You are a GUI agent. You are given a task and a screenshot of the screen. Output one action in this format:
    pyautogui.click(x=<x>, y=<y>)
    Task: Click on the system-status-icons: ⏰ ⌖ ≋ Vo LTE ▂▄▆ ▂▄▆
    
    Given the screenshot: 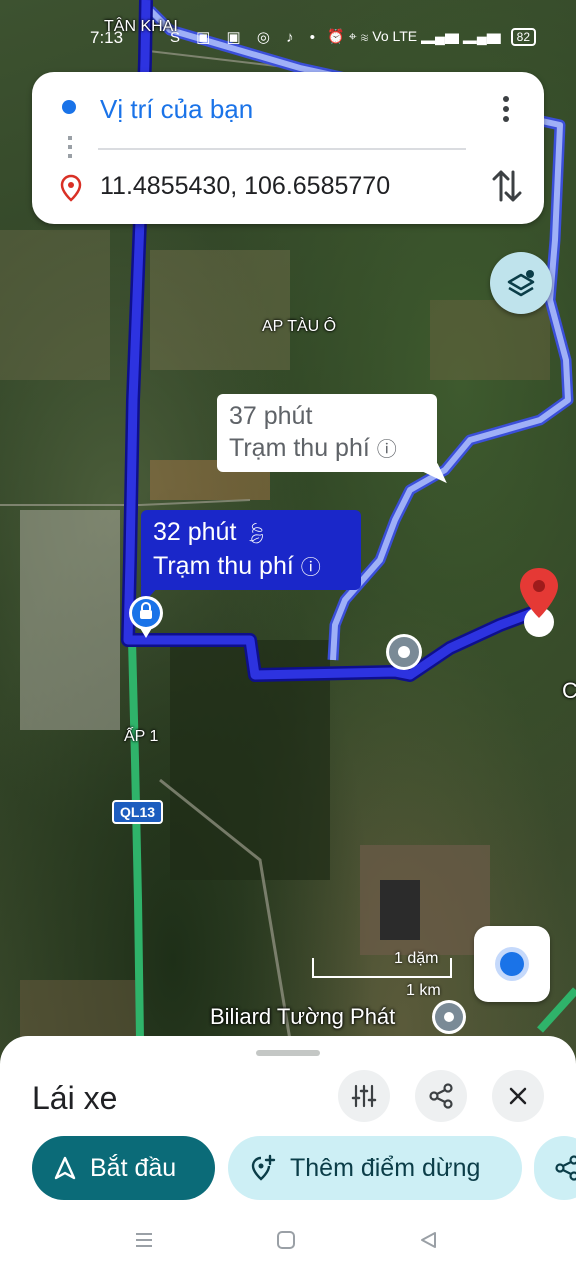 What is the action you would take?
    pyautogui.click(x=414, y=36)
    